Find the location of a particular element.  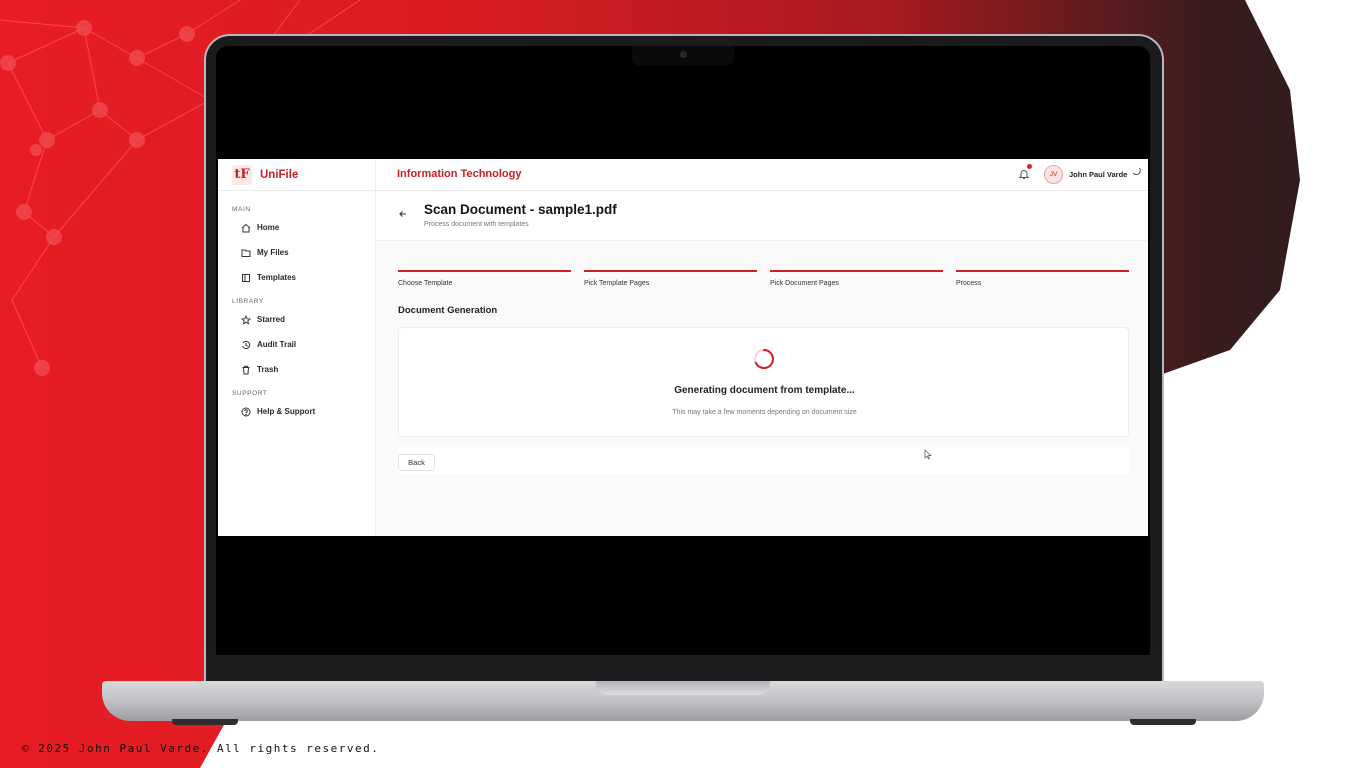

help-icon is located at coordinates (246, 412).